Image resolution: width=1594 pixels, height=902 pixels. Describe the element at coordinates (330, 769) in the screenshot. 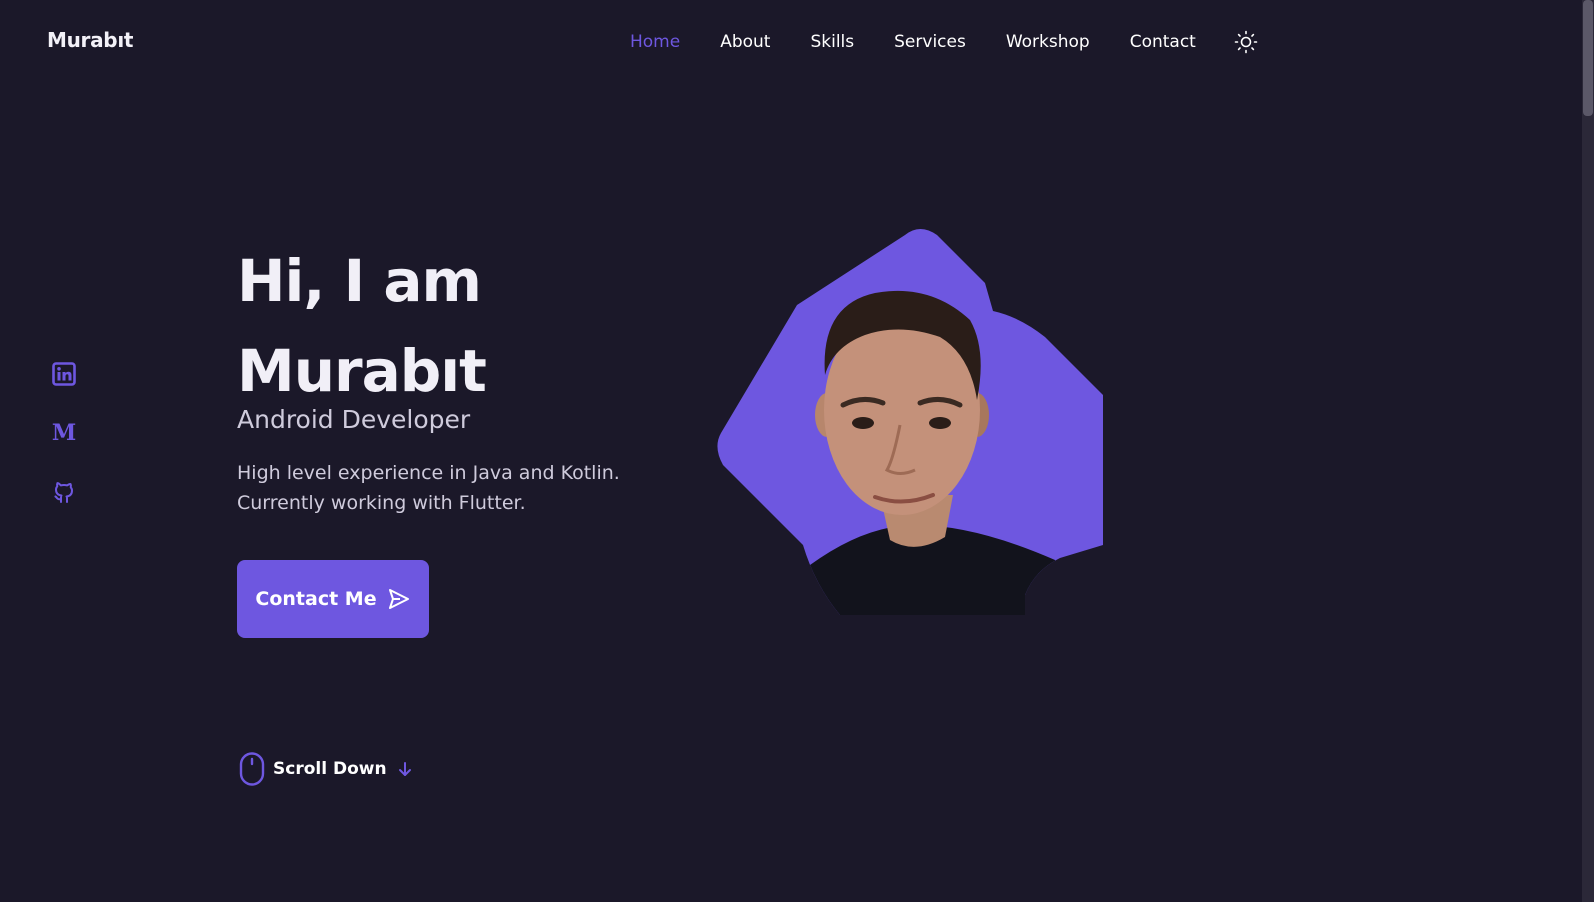

I see `scroll-down-label: Scroll Down` at that location.